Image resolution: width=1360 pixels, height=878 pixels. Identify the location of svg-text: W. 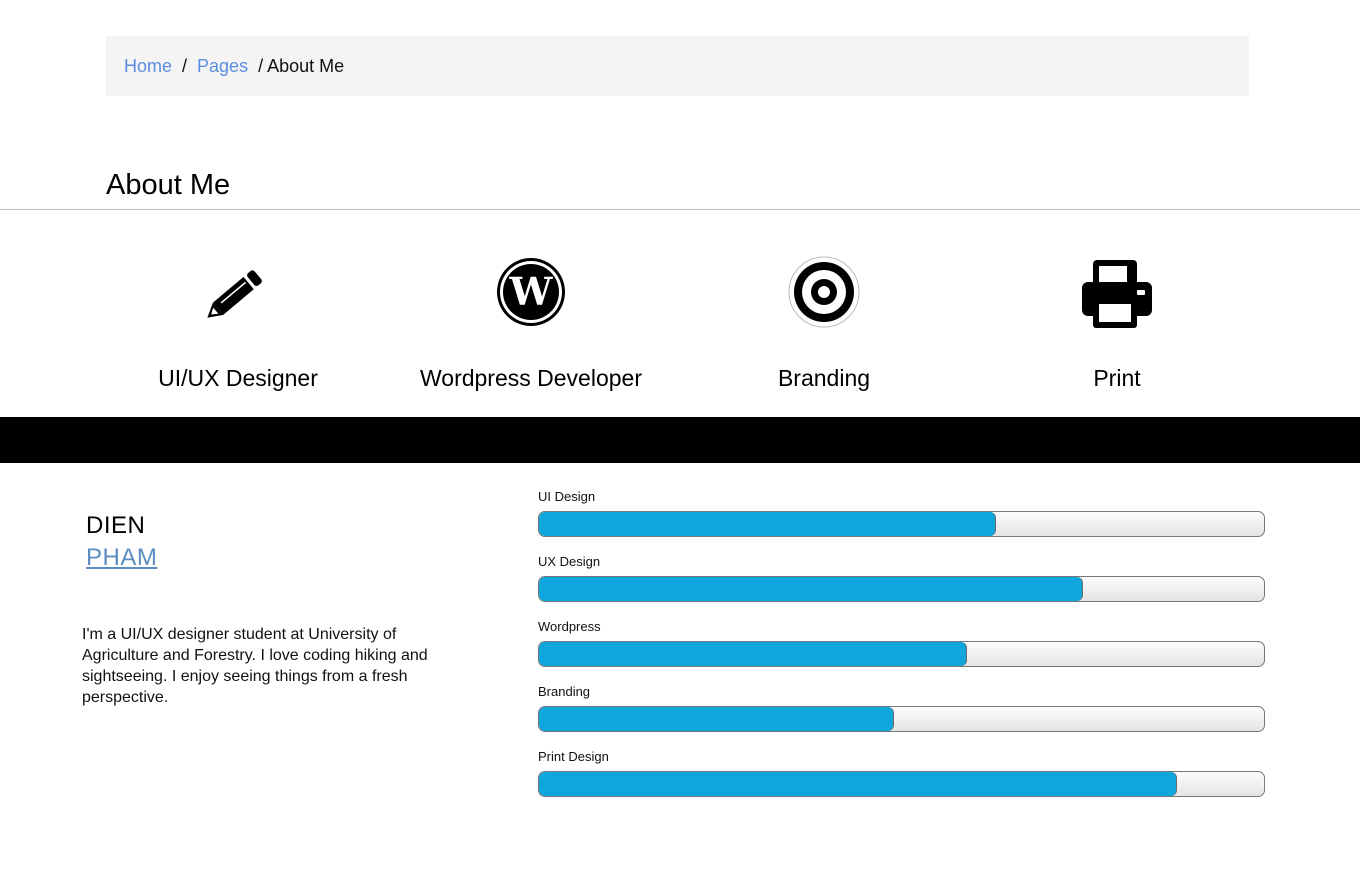
(531, 291).